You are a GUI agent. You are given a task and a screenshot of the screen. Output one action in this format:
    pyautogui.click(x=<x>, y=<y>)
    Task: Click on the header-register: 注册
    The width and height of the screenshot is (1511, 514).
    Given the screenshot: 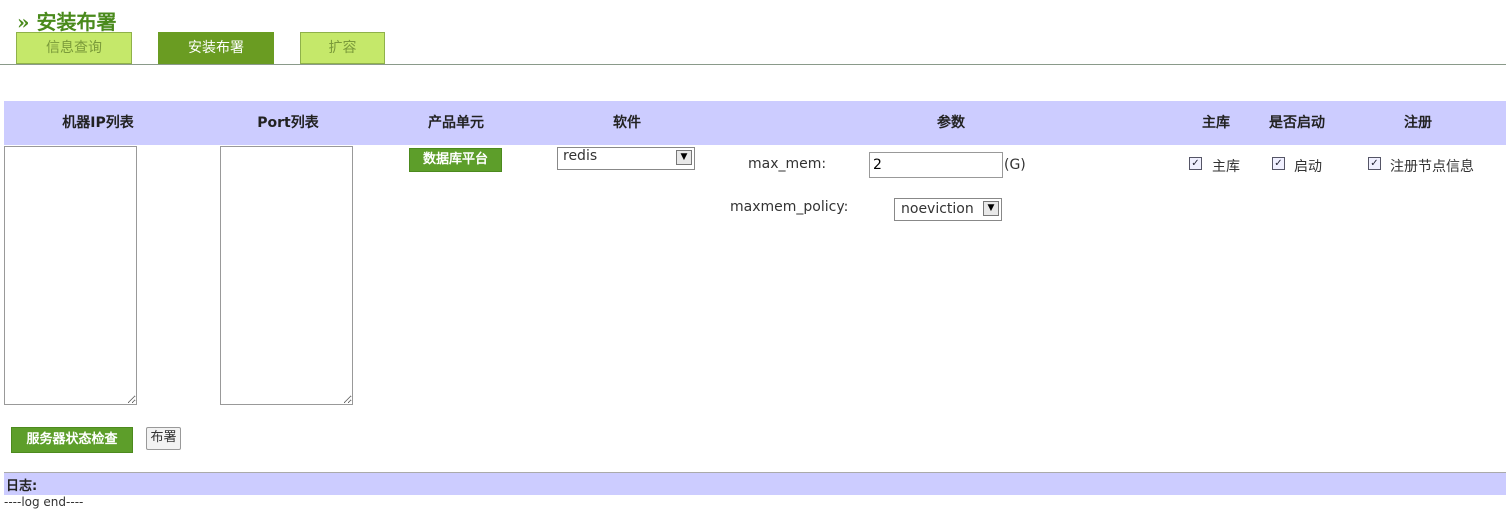 What is the action you would take?
    pyautogui.click(x=1418, y=123)
    